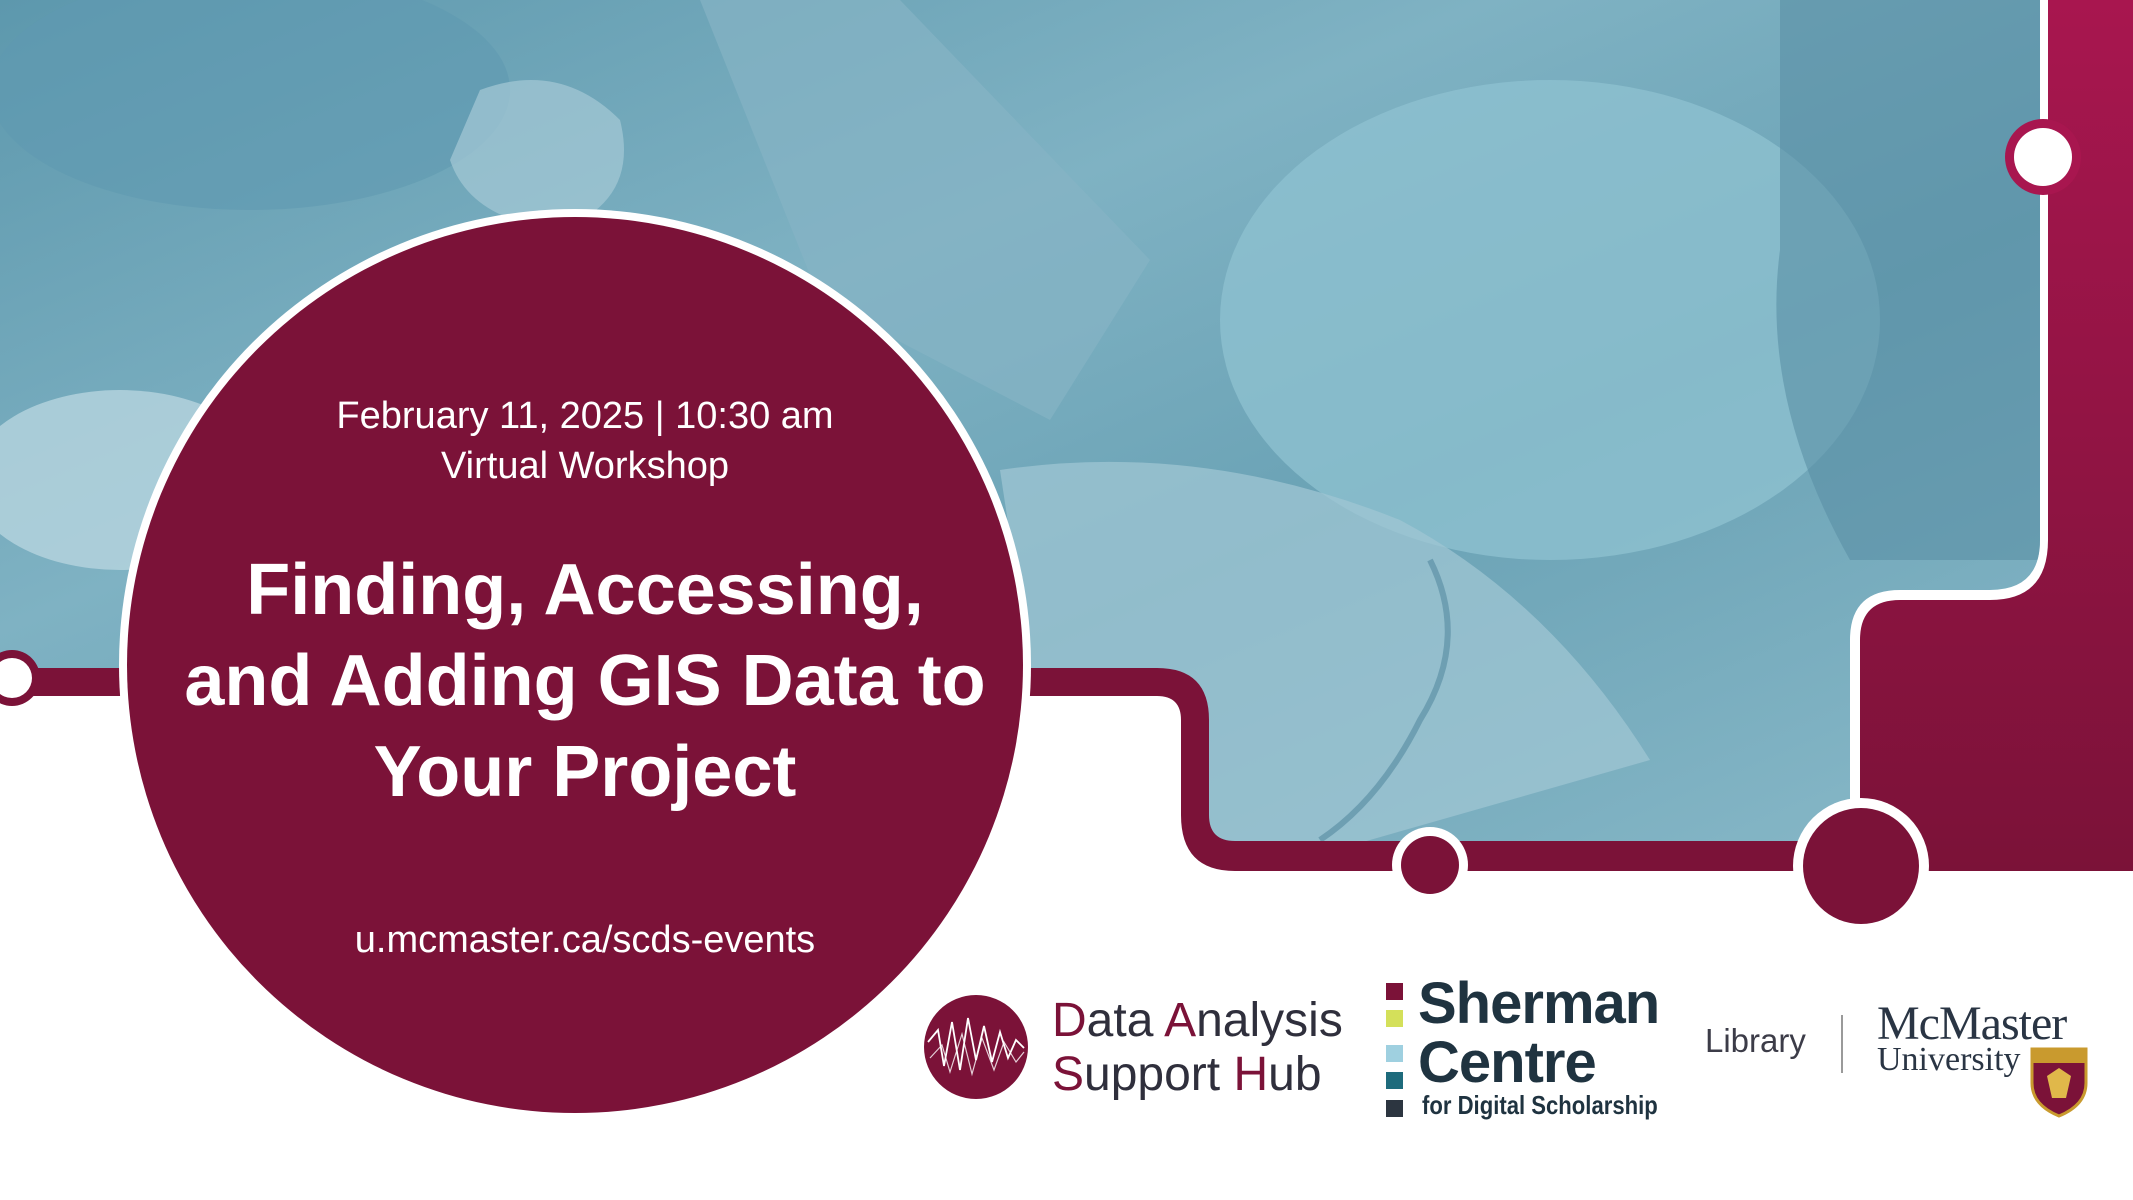  I want to click on sherman-square-dark, so click(1394, 1108).